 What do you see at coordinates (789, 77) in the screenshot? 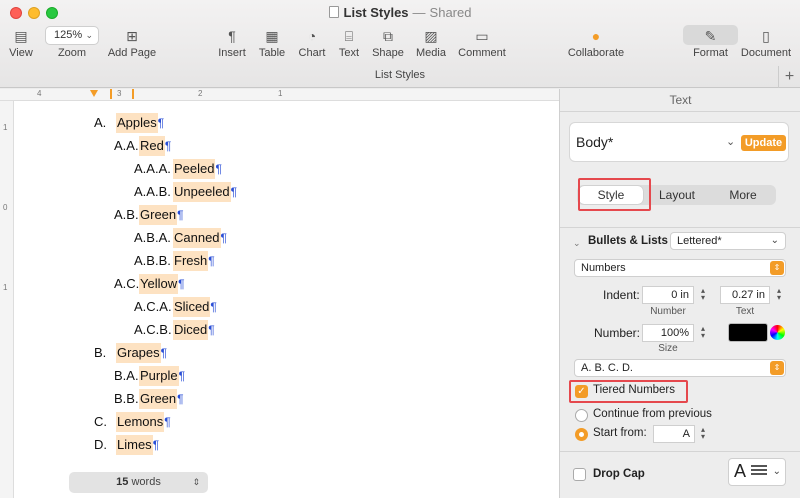
I see `new-tab-button: +` at bounding box center [789, 77].